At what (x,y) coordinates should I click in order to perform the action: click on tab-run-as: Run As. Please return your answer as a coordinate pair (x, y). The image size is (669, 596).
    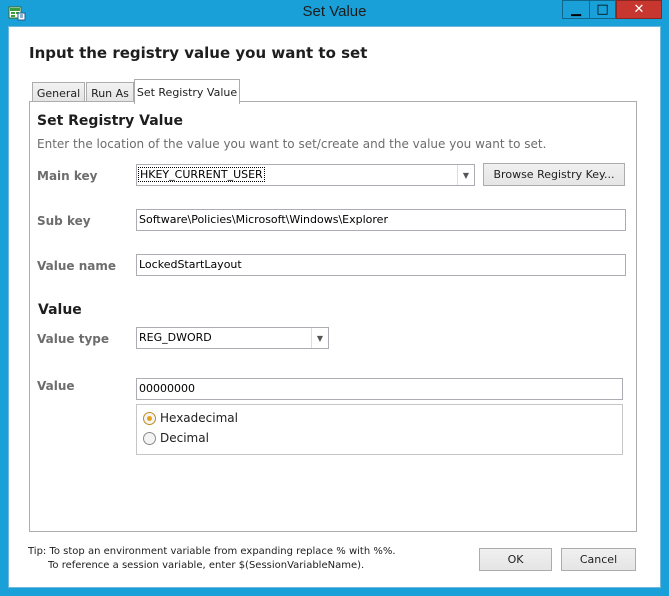
    Looking at the image, I should click on (110, 92).